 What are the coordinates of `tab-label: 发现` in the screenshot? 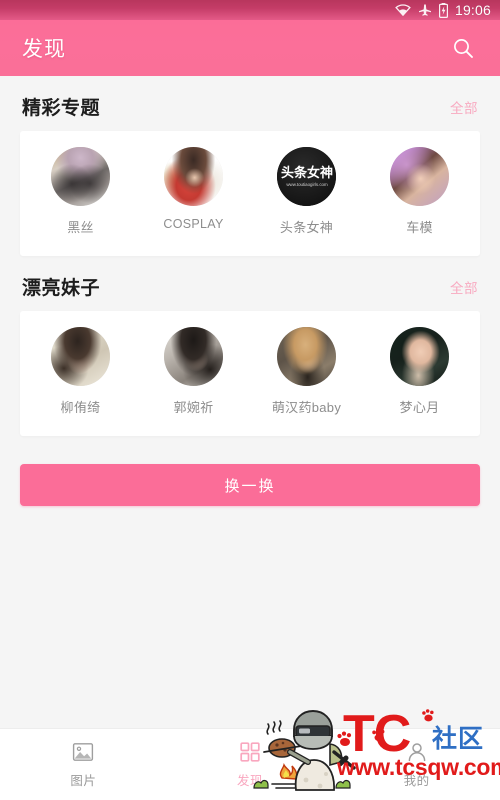 It's located at (250, 780).